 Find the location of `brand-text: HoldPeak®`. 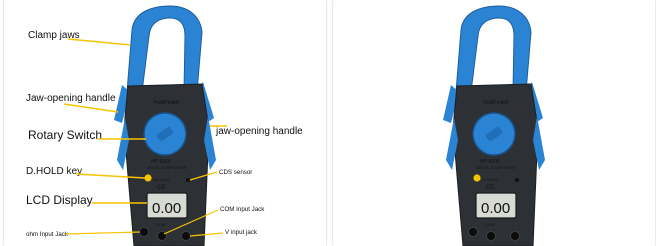

brand-text: HoldPeak® is located at coordinates (167, 102).